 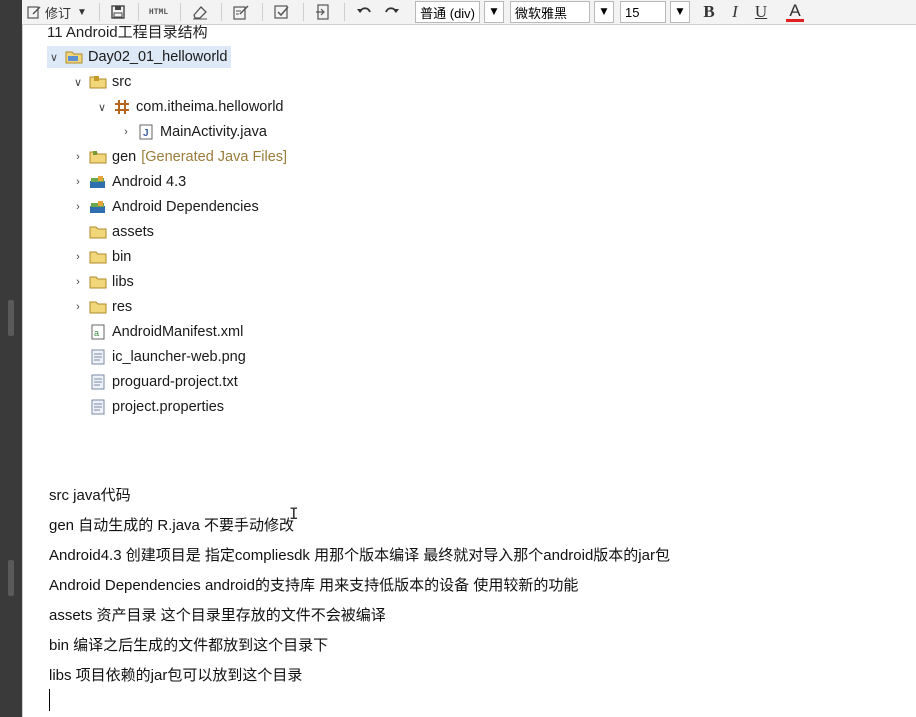 I want to click on java-file-icon: J, so click(x=146, y=132).